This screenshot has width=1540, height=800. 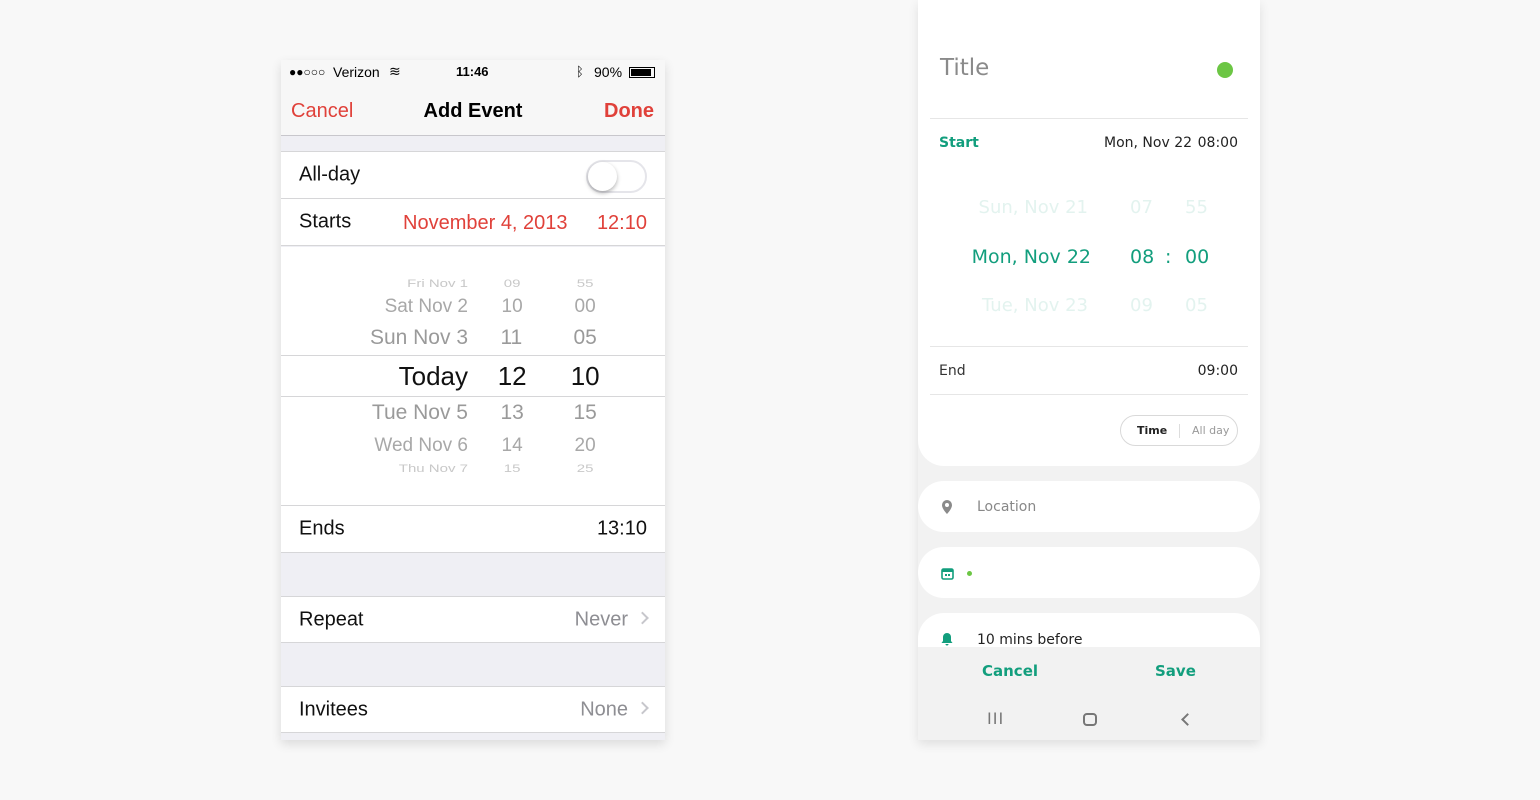 I want to click on done-button: Done, so click(x=629, y=111).